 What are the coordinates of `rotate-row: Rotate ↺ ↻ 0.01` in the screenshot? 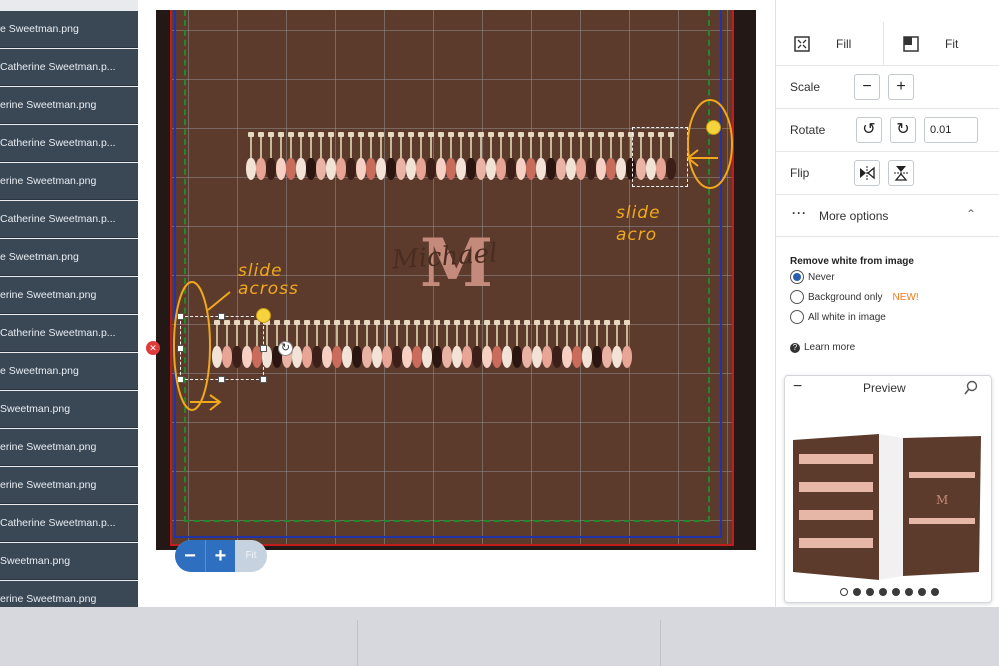 It's located at (887, 130).